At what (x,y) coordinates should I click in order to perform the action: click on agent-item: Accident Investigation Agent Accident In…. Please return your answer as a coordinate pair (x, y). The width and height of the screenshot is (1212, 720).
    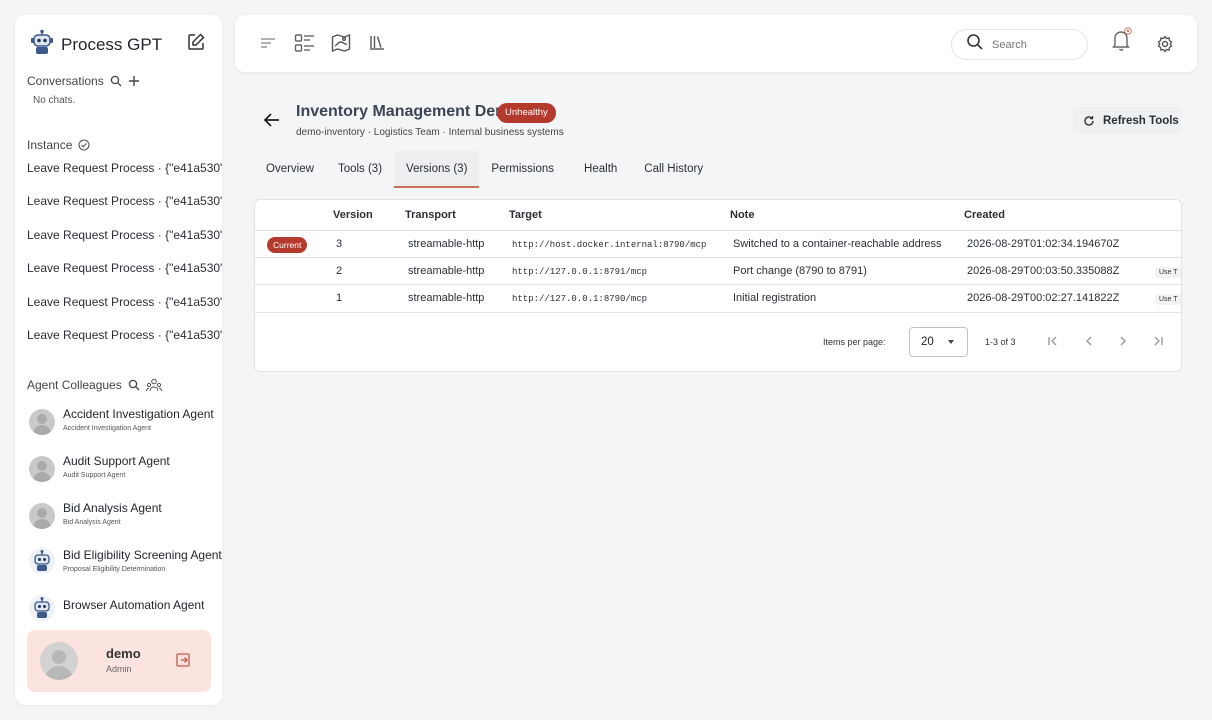
    Looking at the image, I should click on (125, 424).